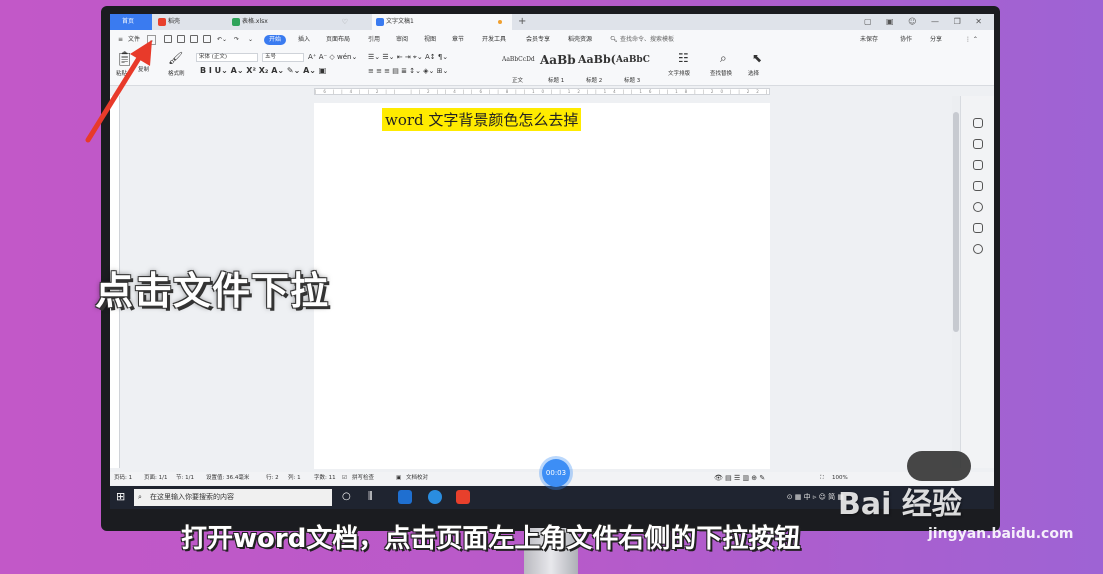  I want to click on right-tool-panel, so click(977, 282).